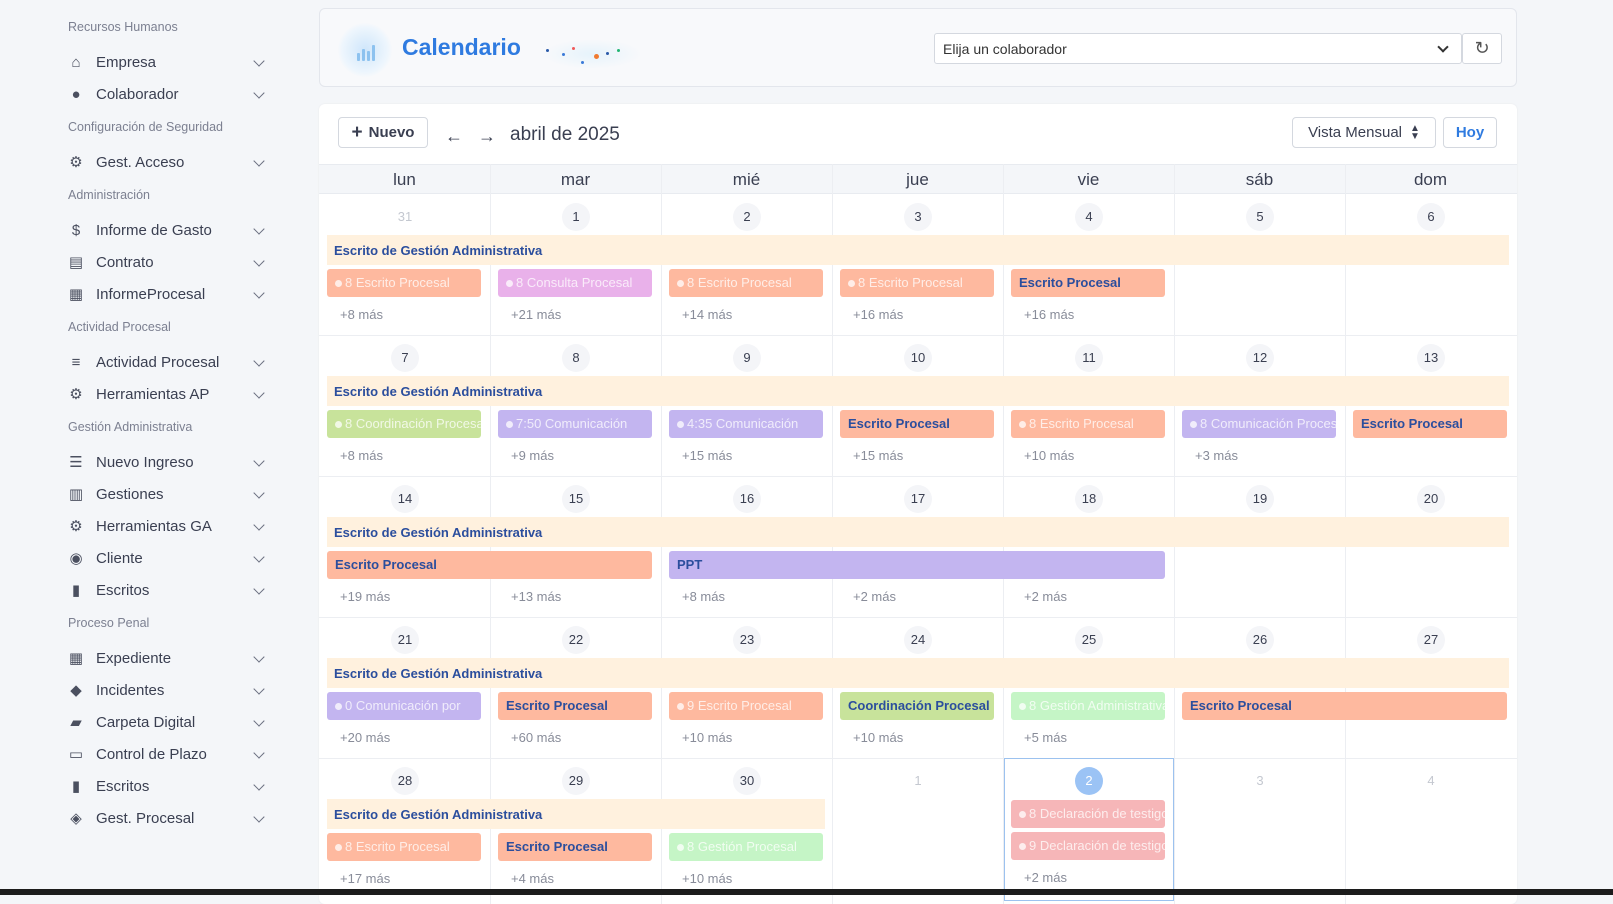  Describe the element at coordinates (576, 640) in the screenshot. I see `day-number: 22` at that location.